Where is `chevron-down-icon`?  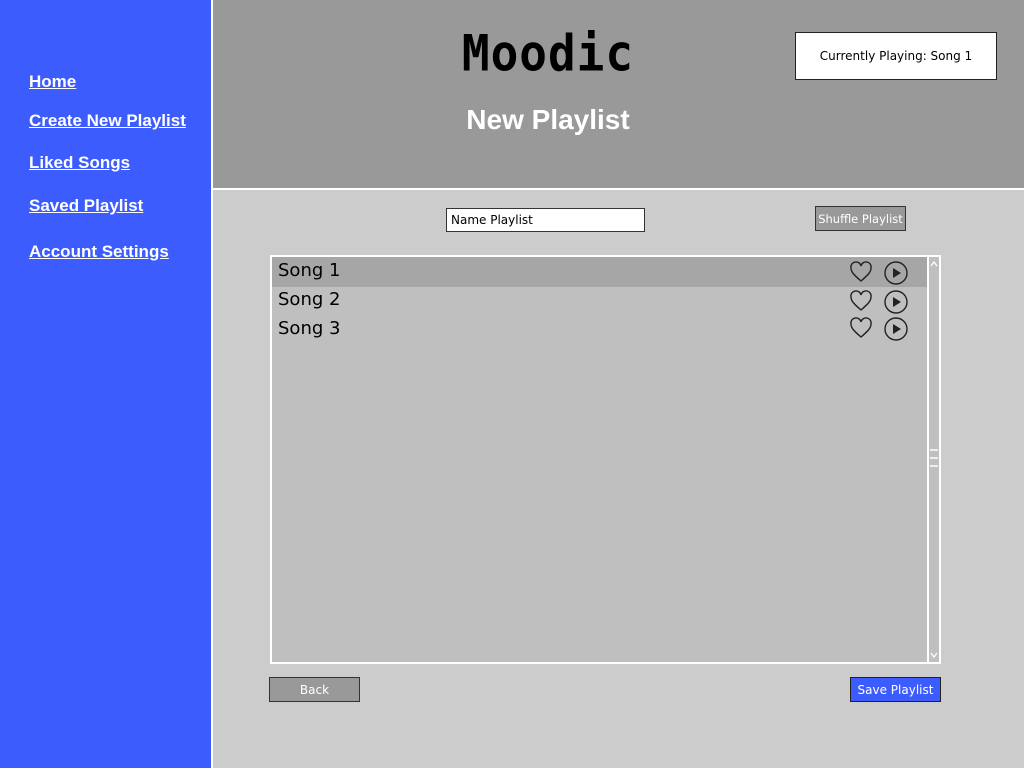 chevron-down-icon is located at coordinates (934, 655).